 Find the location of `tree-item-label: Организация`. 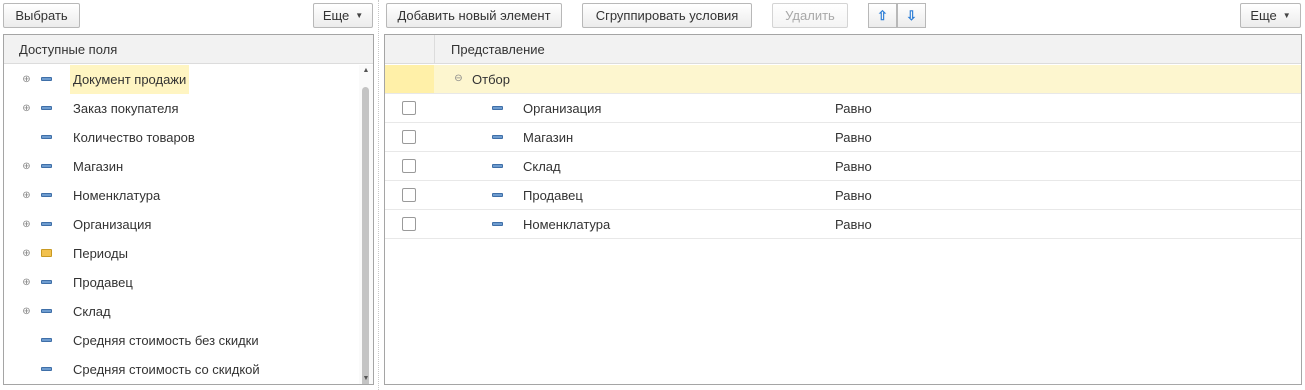

tree-item-label: Организация is located at coordinates (112, 224).